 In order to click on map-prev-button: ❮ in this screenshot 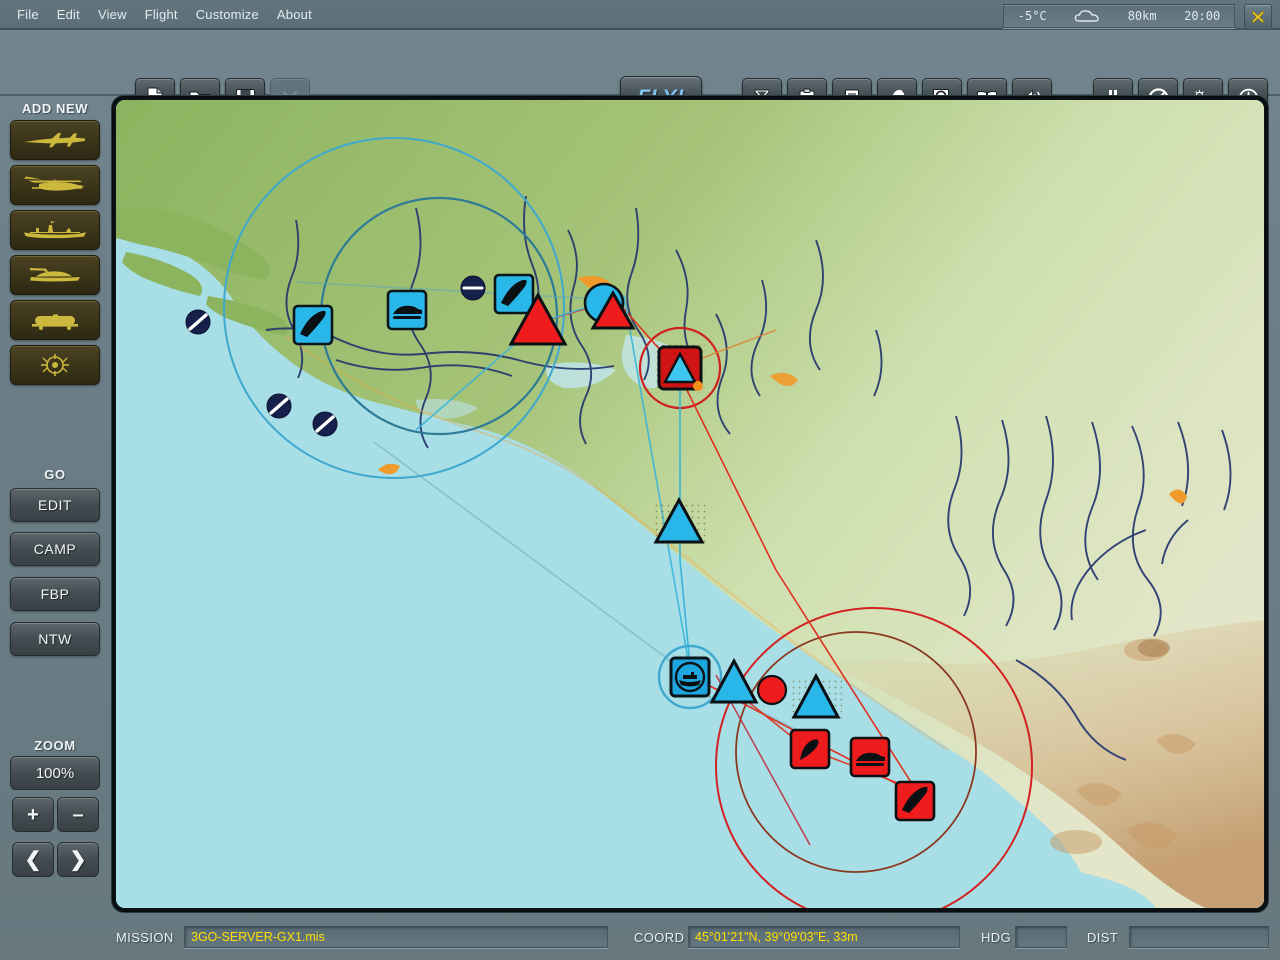, I will do `click(33, 859)`.